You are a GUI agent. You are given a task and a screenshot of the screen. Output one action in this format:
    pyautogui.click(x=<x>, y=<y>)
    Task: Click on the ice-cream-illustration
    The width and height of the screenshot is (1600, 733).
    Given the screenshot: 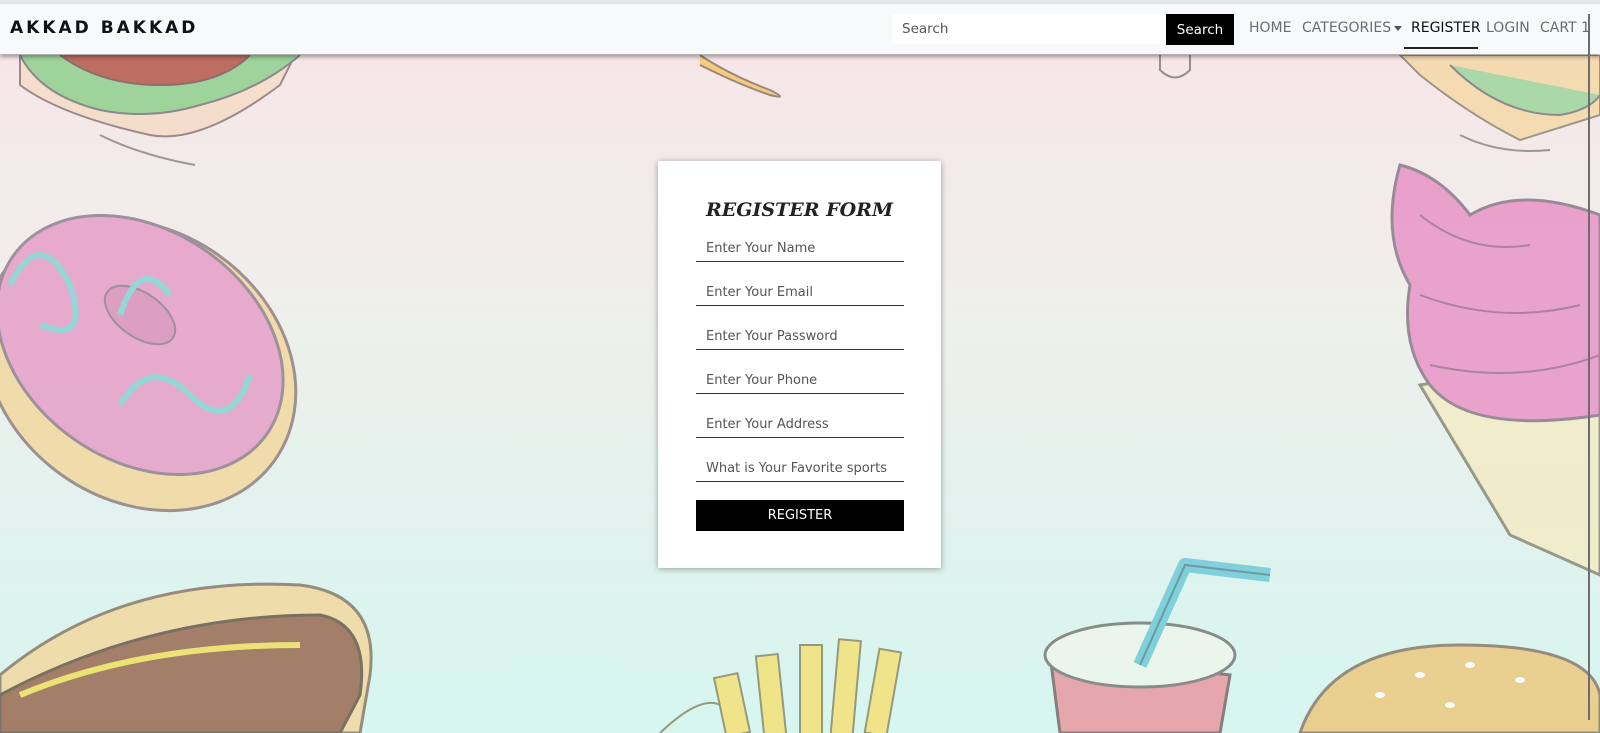 What is the action you would take?
    pyautogui.click(x=1495, y=370)
    